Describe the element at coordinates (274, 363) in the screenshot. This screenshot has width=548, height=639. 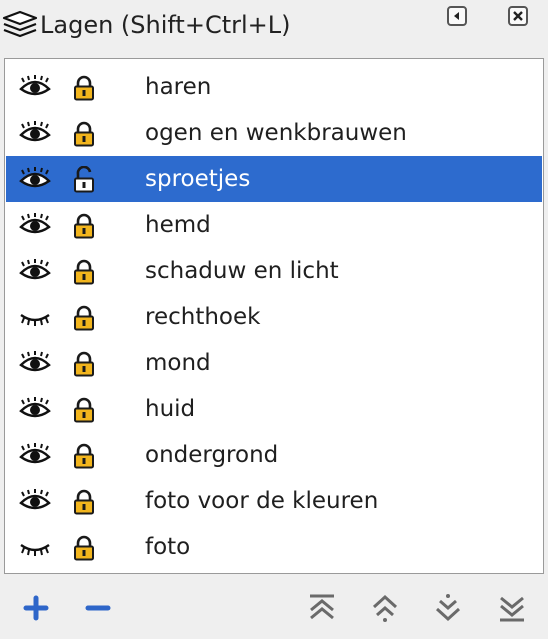
I see `layer-row: mond` at that location.